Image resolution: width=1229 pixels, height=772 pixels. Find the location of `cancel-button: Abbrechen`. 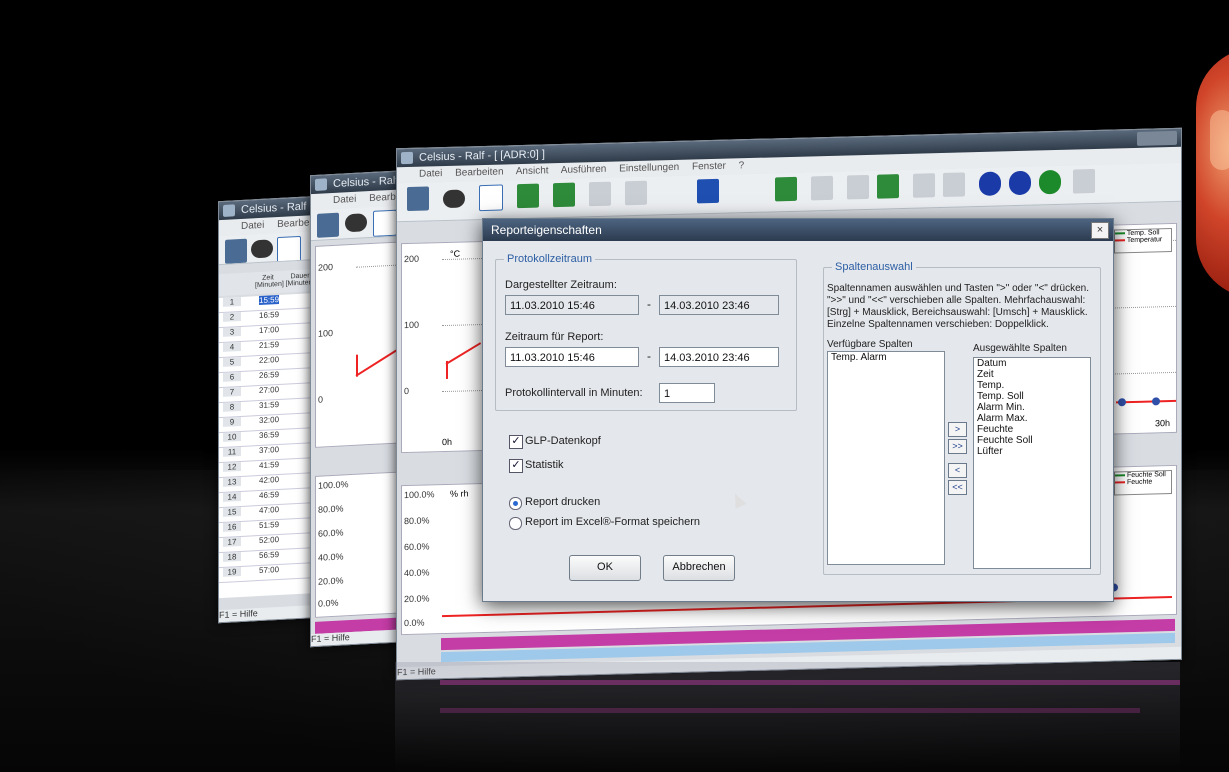

cancel-button: Abbrechen is located at coordinates (699, 568).